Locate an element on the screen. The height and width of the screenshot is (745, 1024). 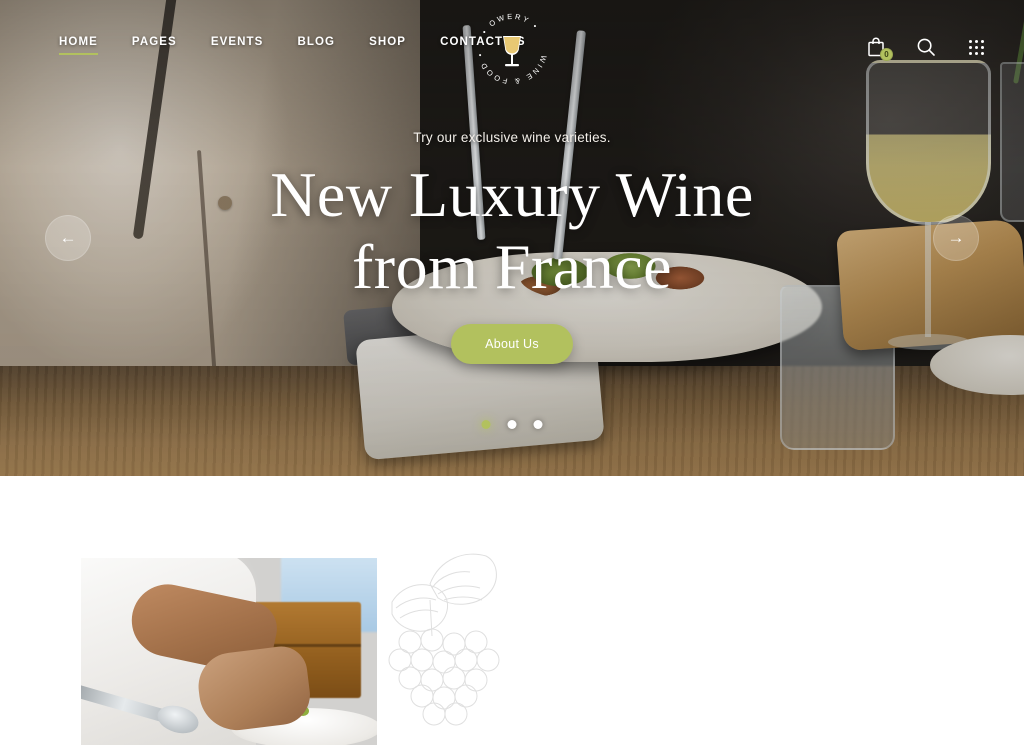
nav-item-pages: PAGES is located at coordinates (154, 42).